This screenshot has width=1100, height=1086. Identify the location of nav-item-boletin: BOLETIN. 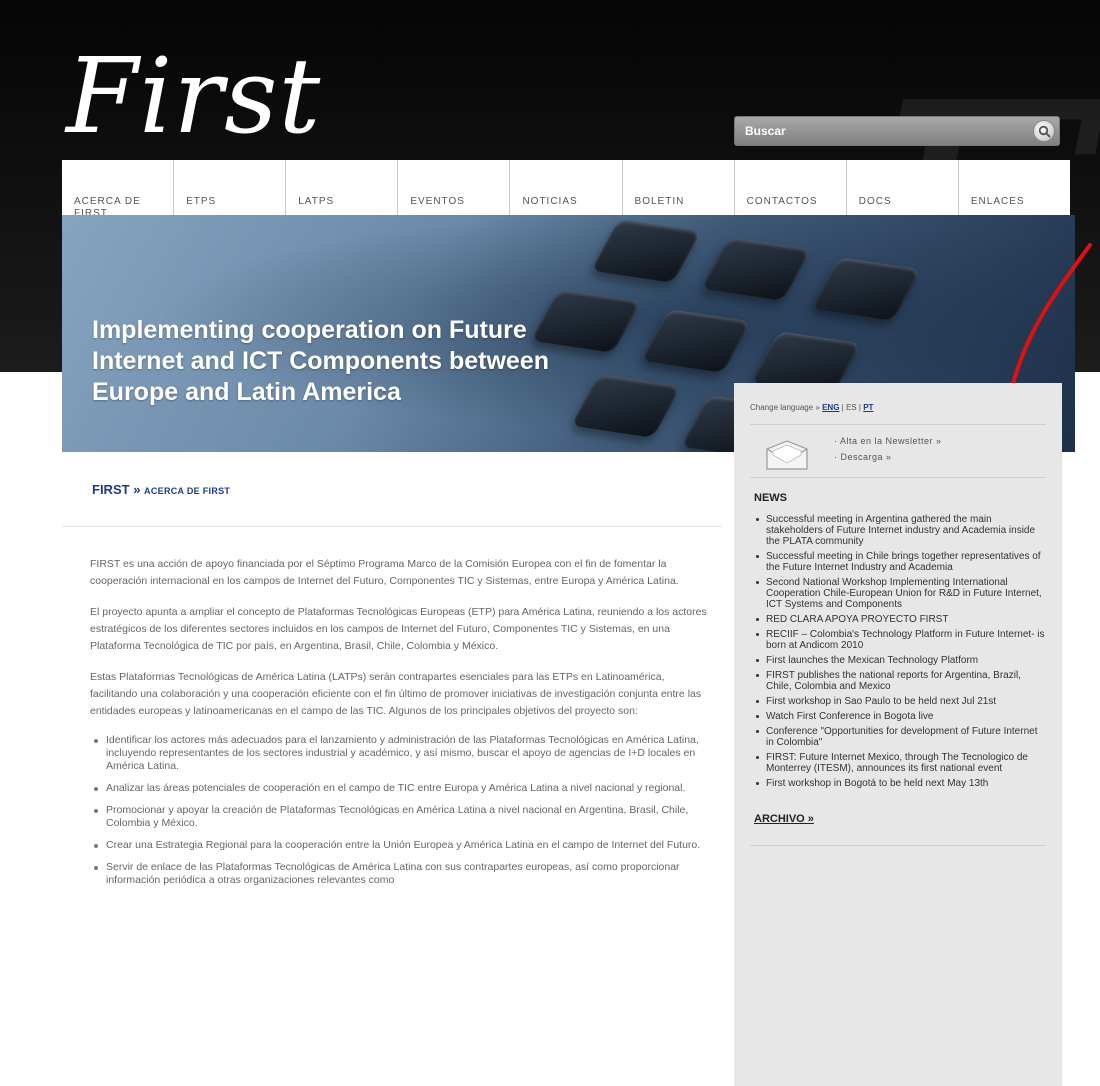
(679, 187).